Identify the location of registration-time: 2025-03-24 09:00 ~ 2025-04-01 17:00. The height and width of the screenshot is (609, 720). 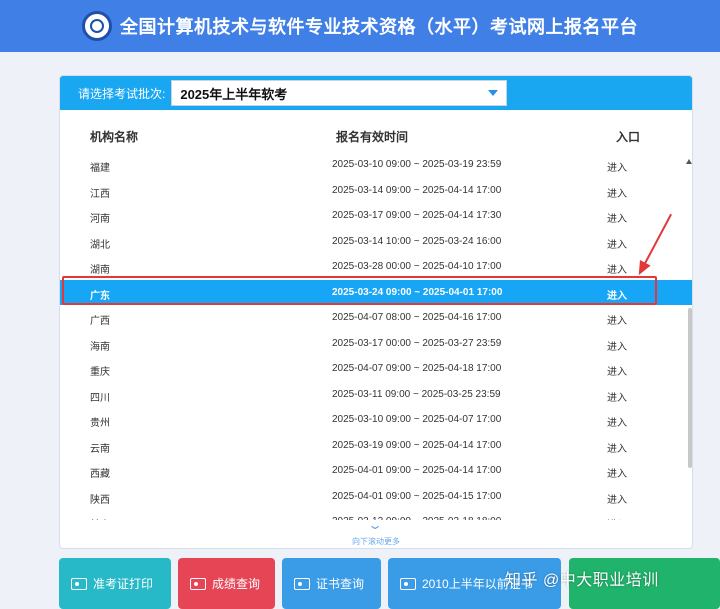
(417, 292).